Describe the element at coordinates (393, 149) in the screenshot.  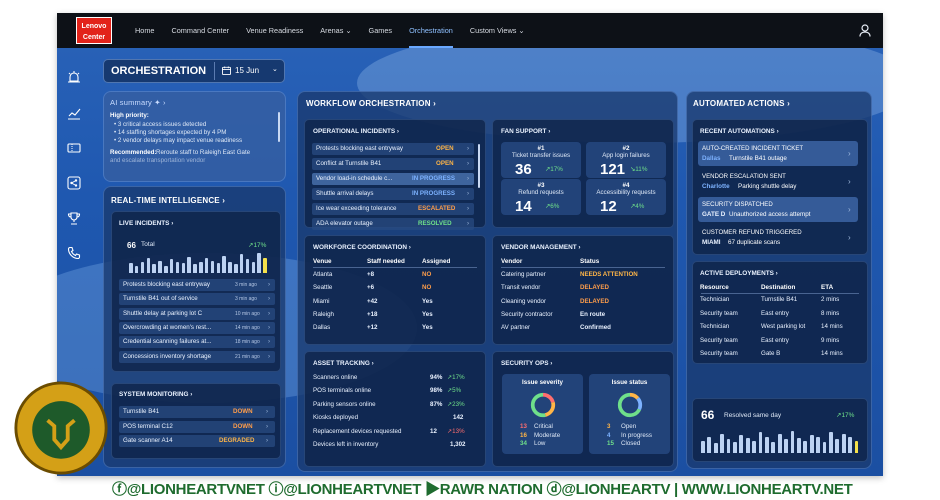
I see `operational-incident-row: Protests blocking east entryway OPEN ›` at that location.